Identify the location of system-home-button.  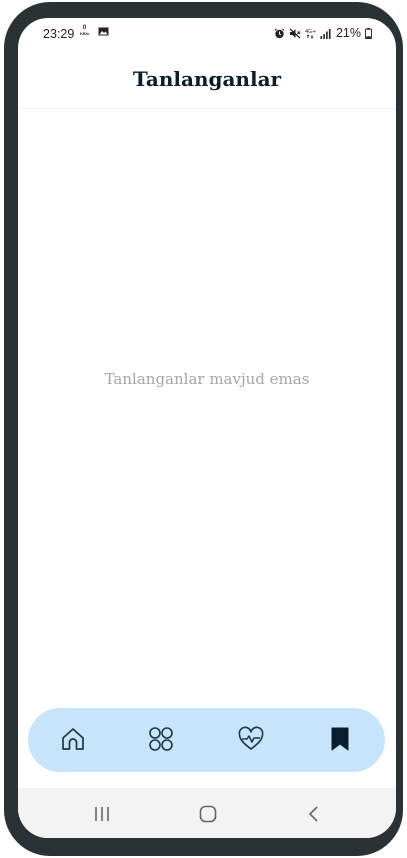
(208, 814).